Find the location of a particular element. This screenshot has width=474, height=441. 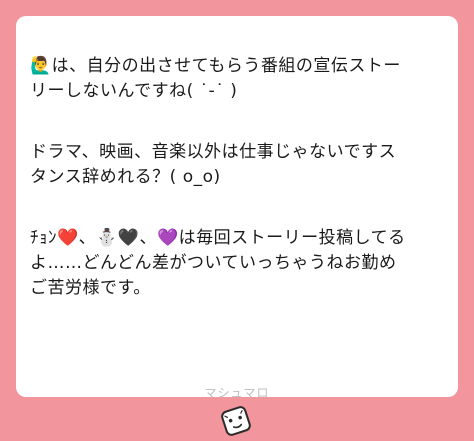

message-line: ドラマ、映画、音楽以外は仕事じゃないですス is located at coordinates (213, 152).